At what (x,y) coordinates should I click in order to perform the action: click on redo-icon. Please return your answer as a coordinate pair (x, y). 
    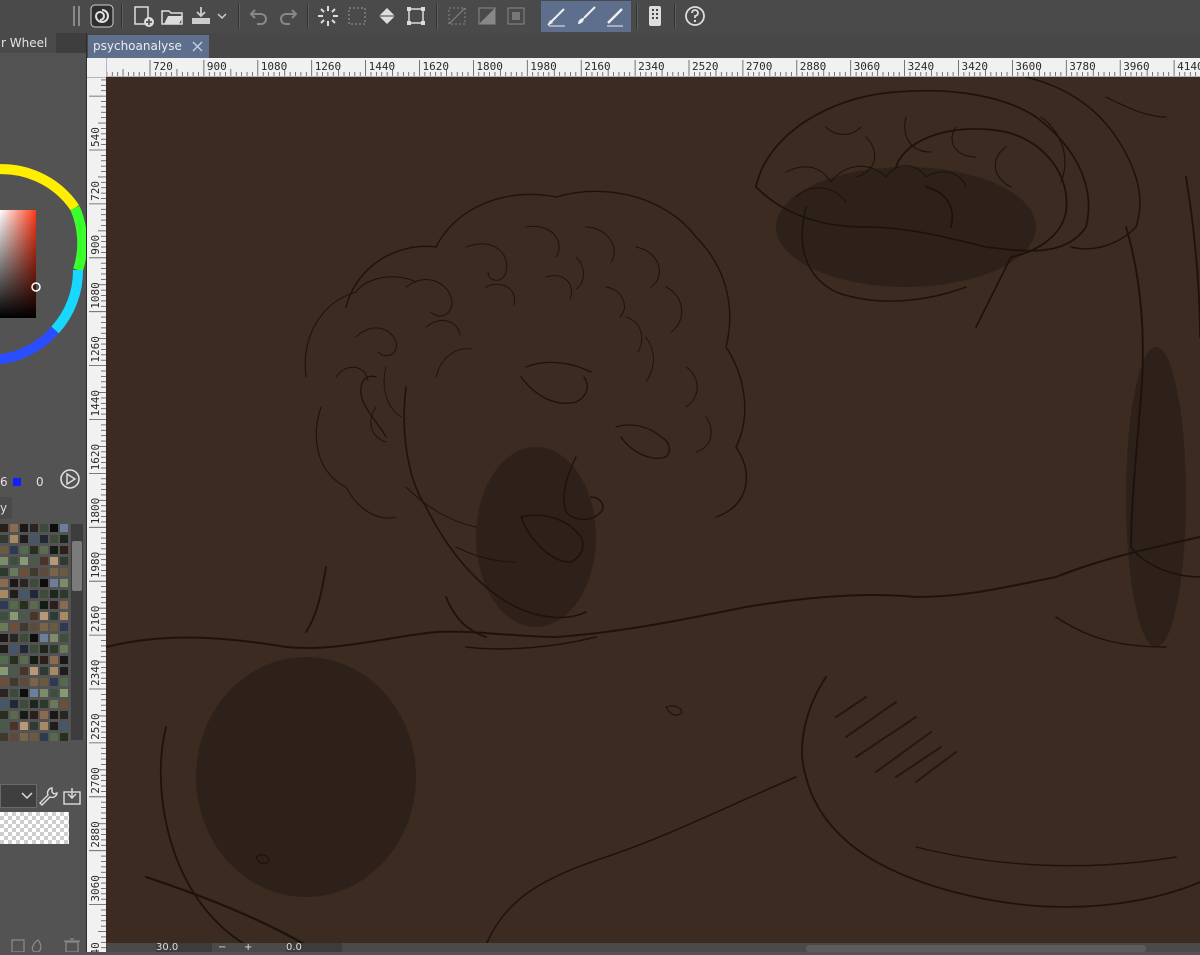
    Looking at the image, I should click on (288, 16).